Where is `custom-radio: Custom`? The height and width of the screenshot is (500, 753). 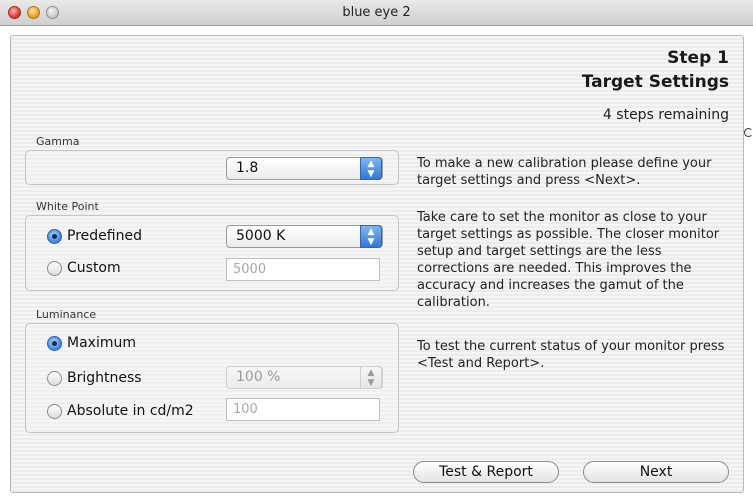 custom-radio: Custom is located at coordinates (84, 268).